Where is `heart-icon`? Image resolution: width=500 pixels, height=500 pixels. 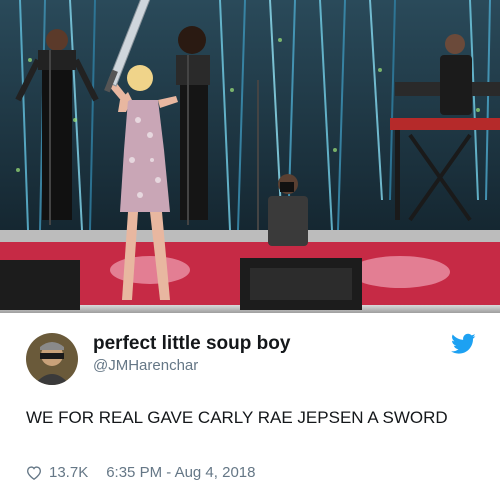 heart-icon is located at coordinates (34, 472).